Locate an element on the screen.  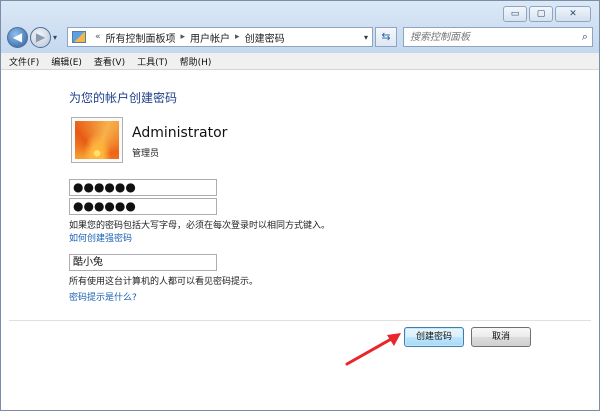
flower-avatar-image is located at coordinates (97, 140).